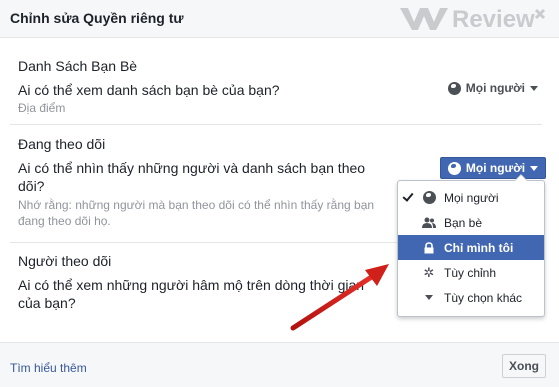 This screenshot has width=559, height=387. I want to click on menu-item-label: Tùy chỉnh, so click(470, 272).